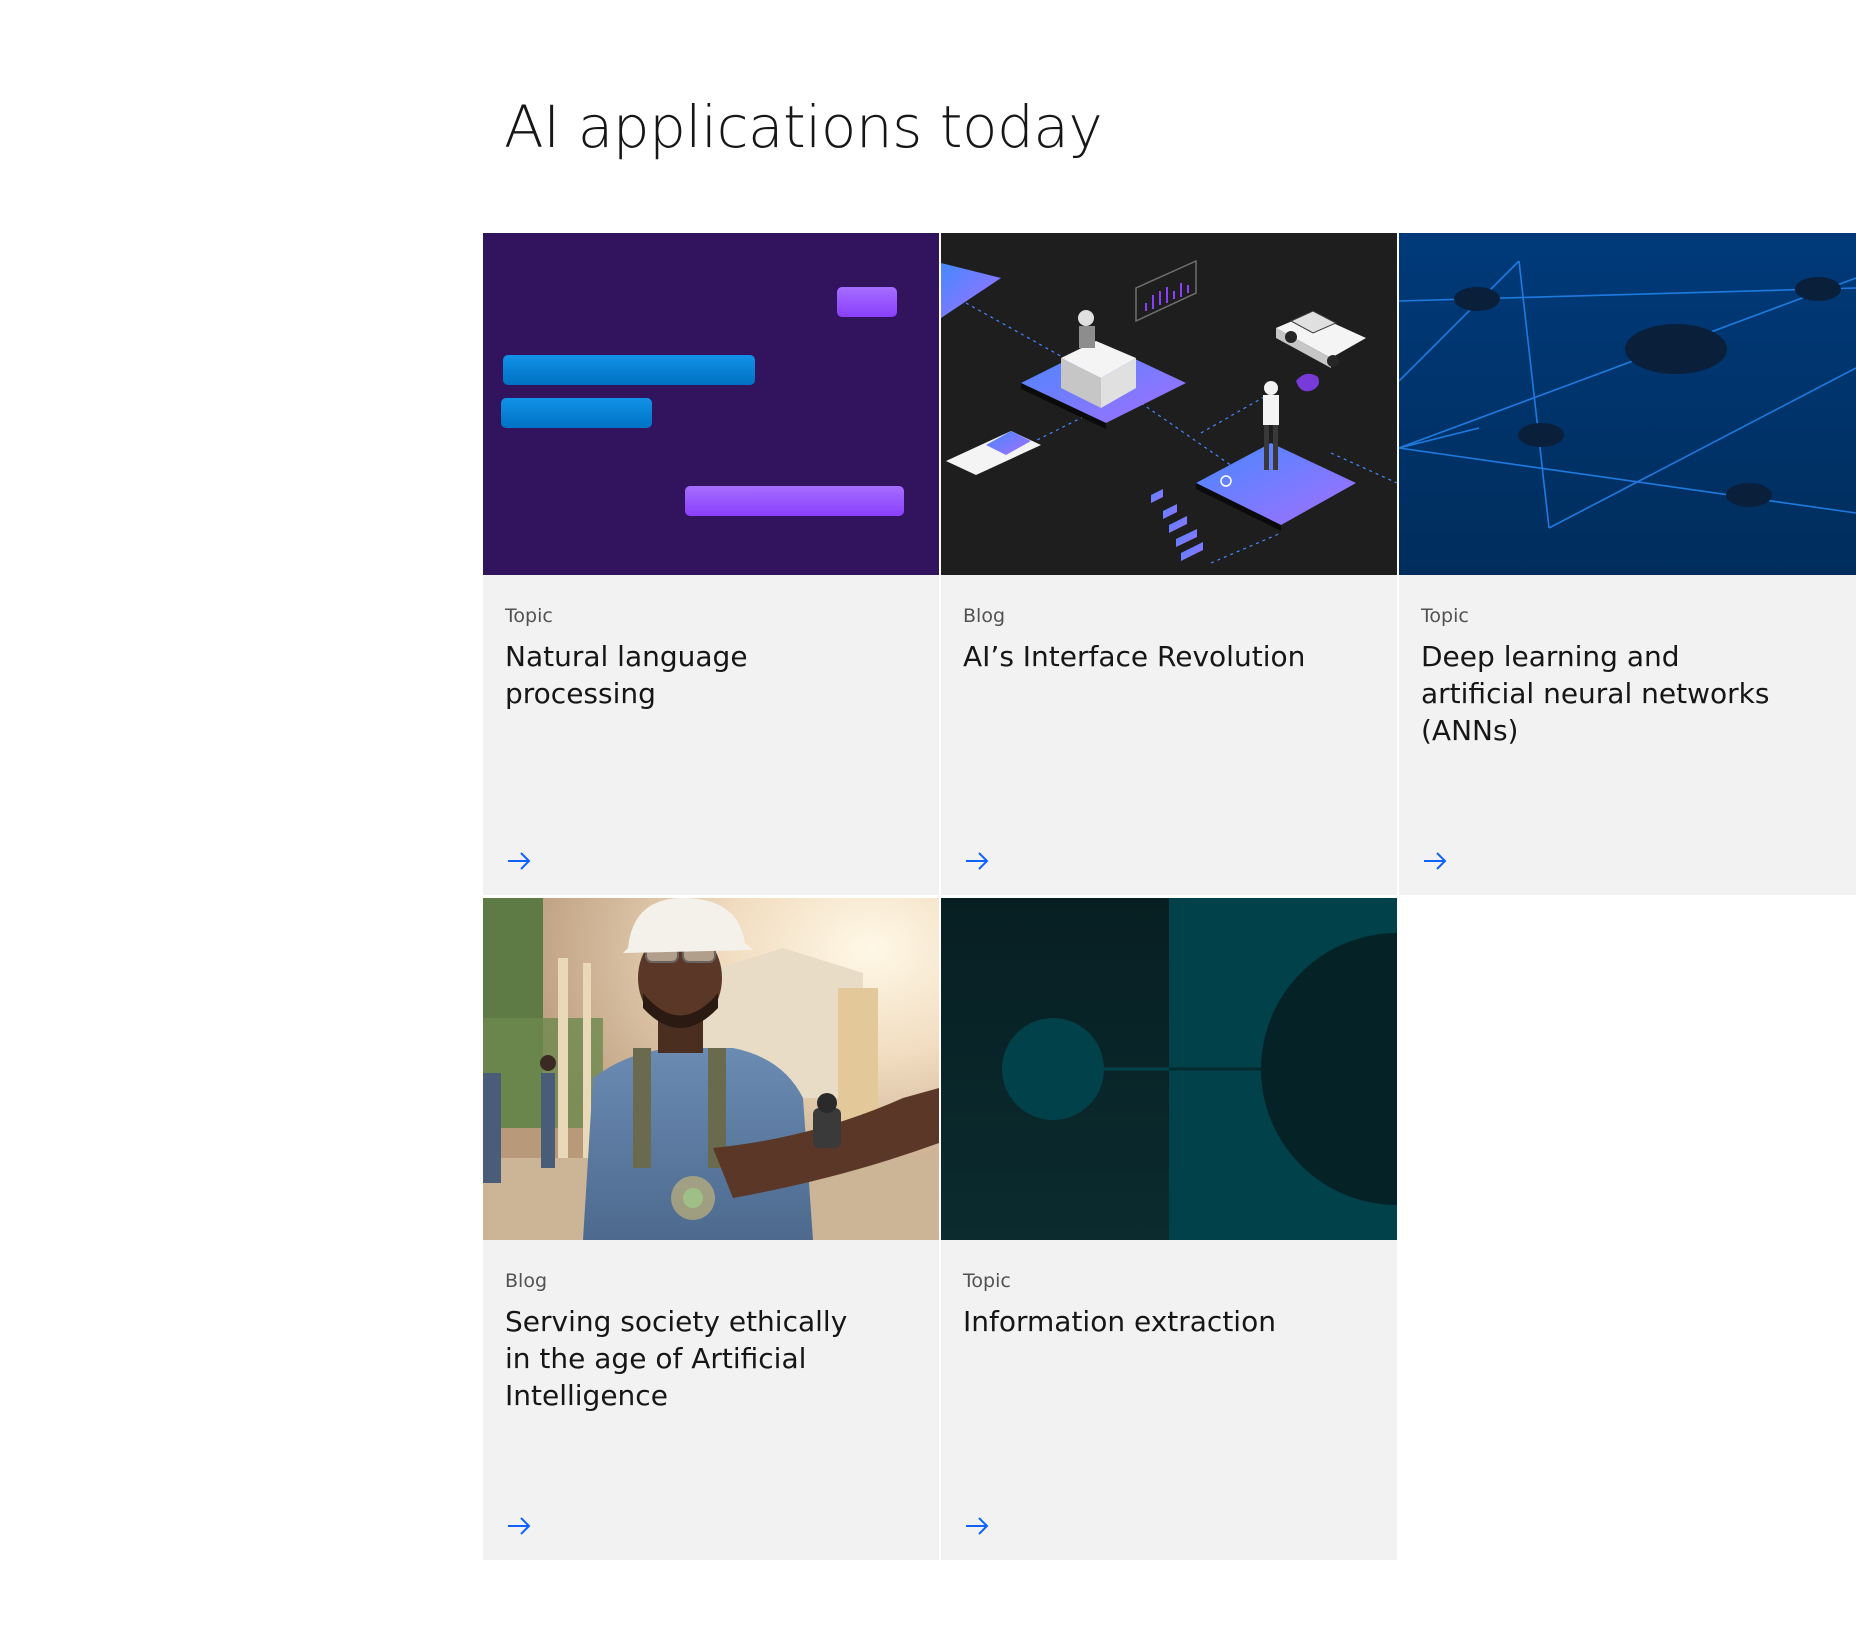 The image size is (1856, 1632). What do you see at coordinates (1169, 404) in the screenshot?
I see `isometric-ai-interface-illustration` at bounding box center [1169, 404].